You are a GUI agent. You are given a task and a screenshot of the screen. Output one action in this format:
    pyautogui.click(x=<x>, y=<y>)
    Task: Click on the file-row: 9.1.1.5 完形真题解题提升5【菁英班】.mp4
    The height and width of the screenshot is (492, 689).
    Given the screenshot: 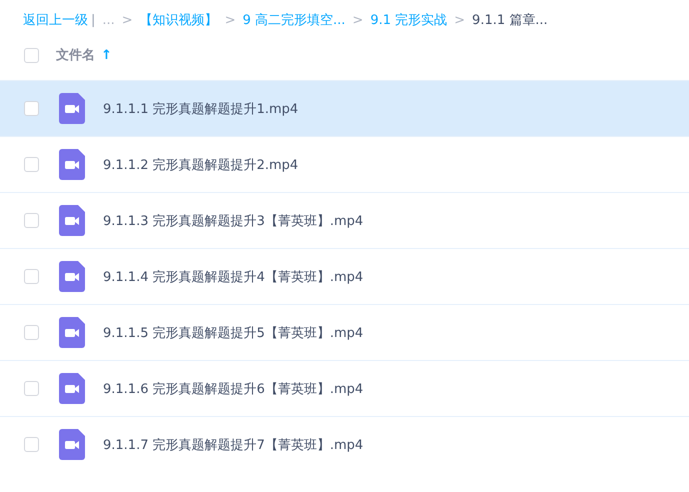 What is the action you would take?
    pyautogui.click(x=344, y=332)
    